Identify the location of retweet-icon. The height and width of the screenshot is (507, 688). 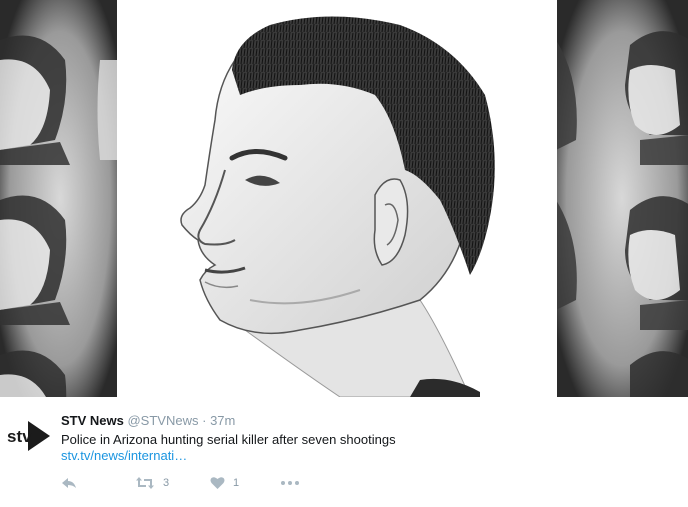
(145, 483).